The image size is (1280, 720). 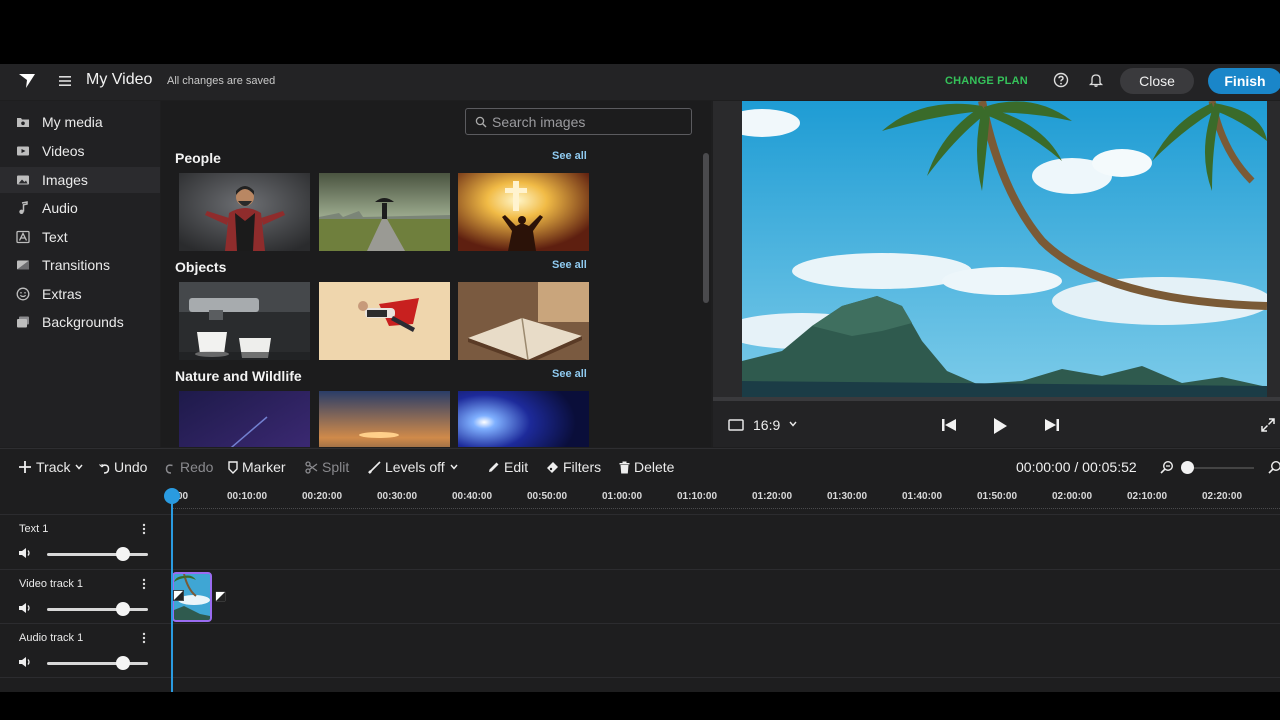 What do you see at coordinates (33, 529) in the screenshot?
I see `track-name: Text 1` at bounding box center [33, 529].